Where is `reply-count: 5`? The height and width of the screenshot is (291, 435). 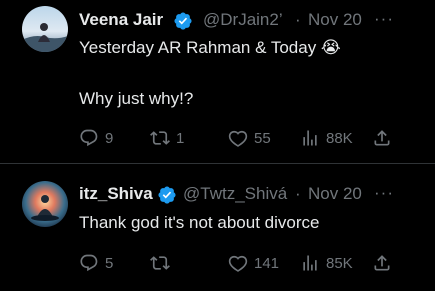
reply-count: 5 is located at coordinates (109, 263).